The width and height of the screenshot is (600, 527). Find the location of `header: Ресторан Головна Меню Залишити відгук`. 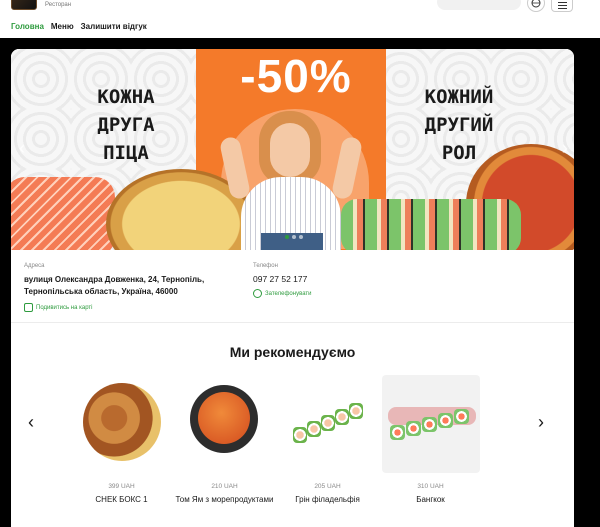

header: Ресторан Головна Меню Залишити відгук is located at coordinates (300, 19).